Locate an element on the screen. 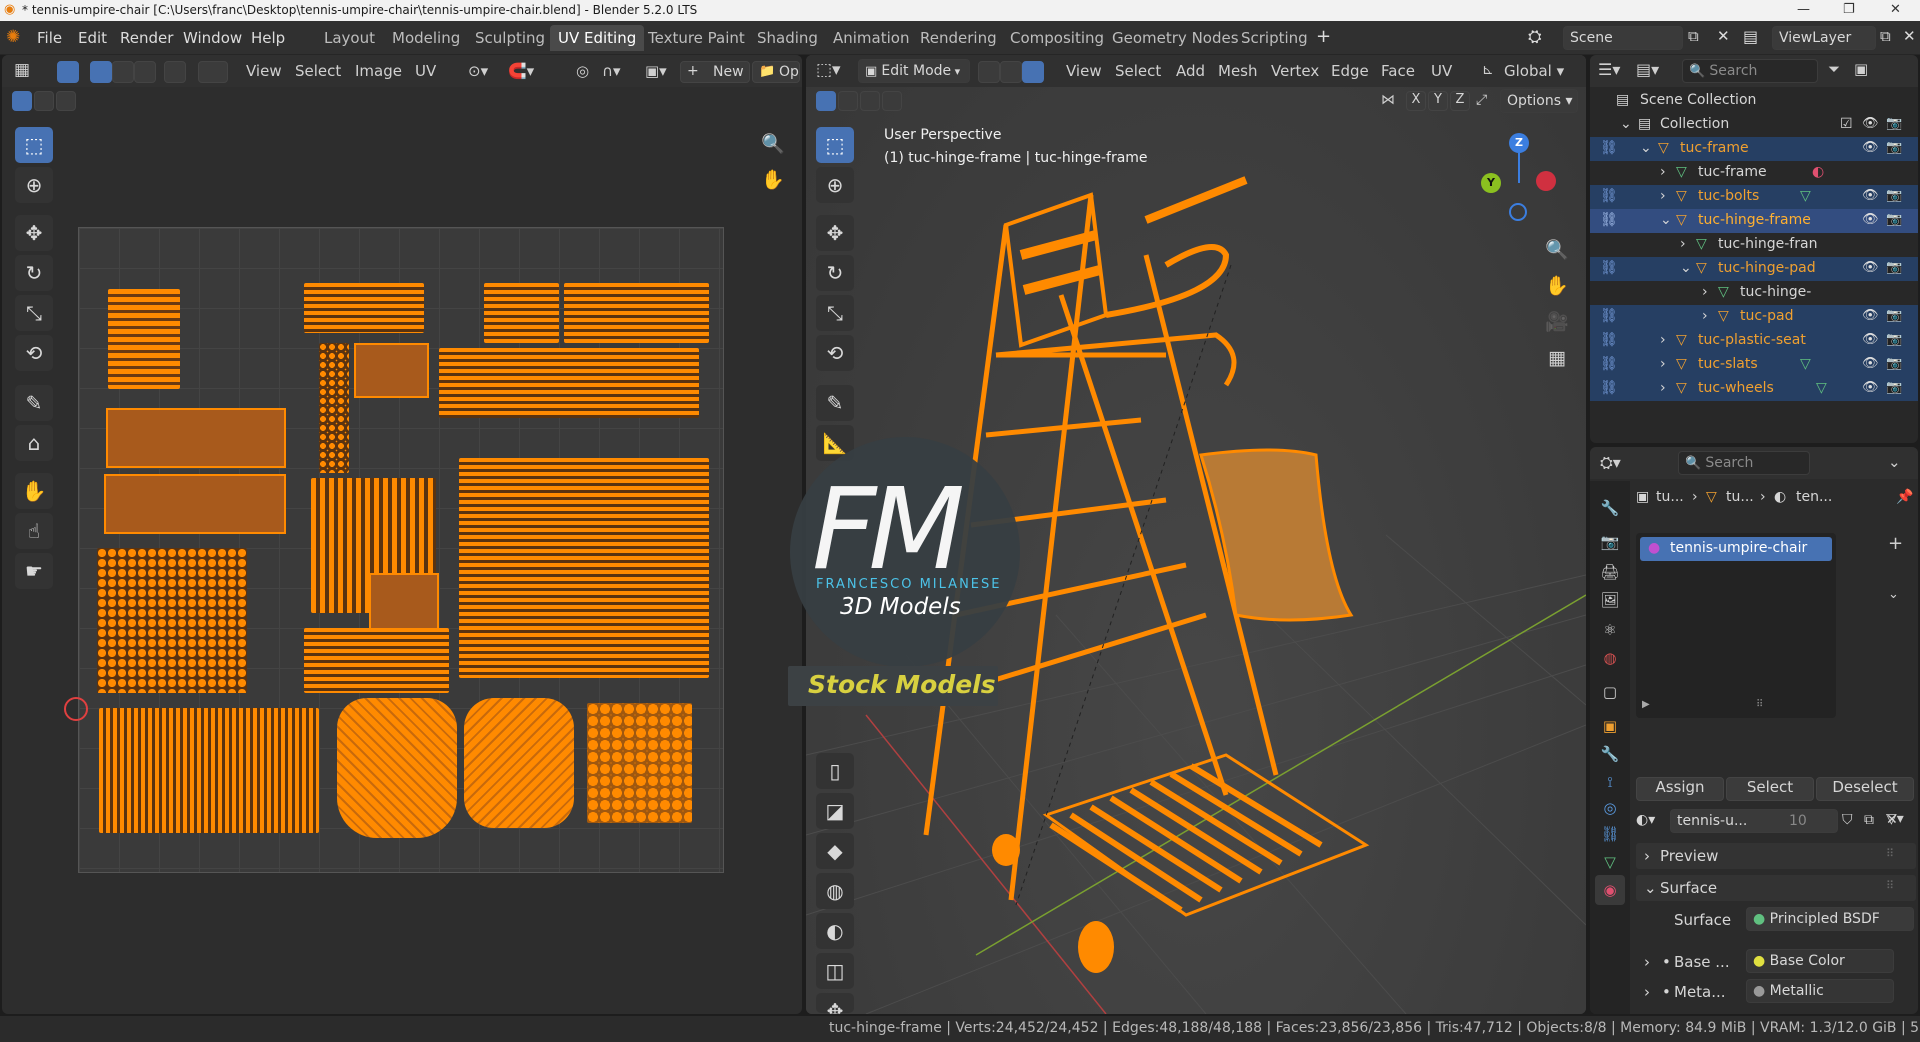 This screenshot has height=1042, width=1920. image-browse-icon: ▣▾ is located at coordinates (656, 71).